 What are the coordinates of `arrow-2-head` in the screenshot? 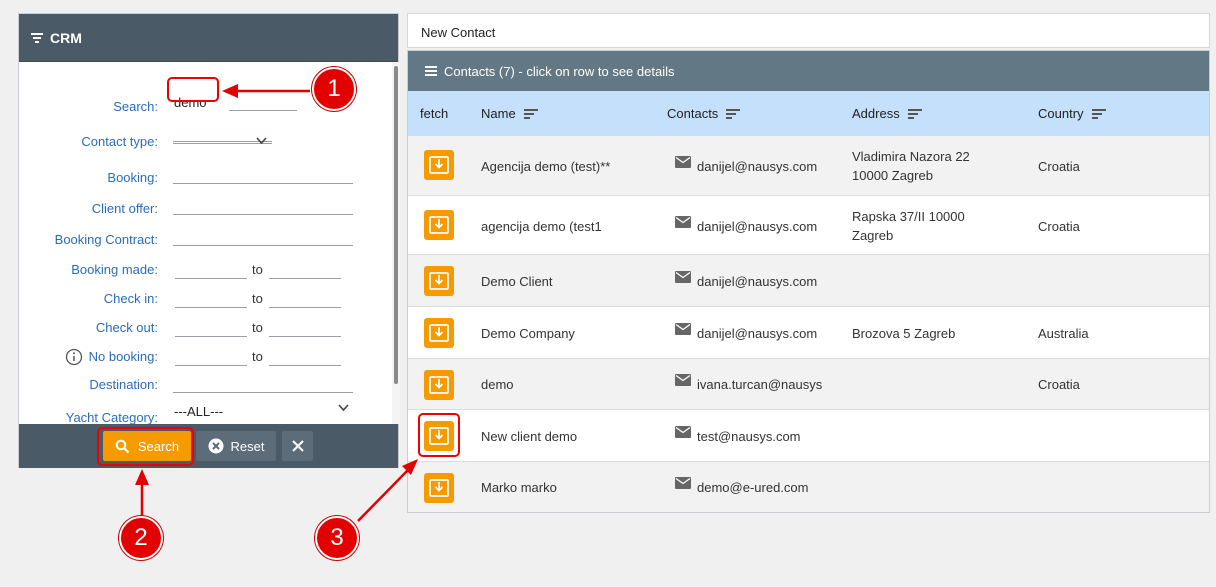 It's located at (142, 477).